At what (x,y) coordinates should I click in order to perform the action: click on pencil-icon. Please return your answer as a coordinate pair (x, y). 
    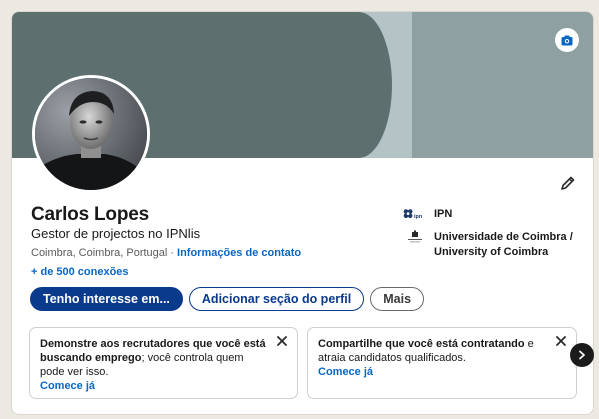
    Looking at the image, I should click on (568, 183).